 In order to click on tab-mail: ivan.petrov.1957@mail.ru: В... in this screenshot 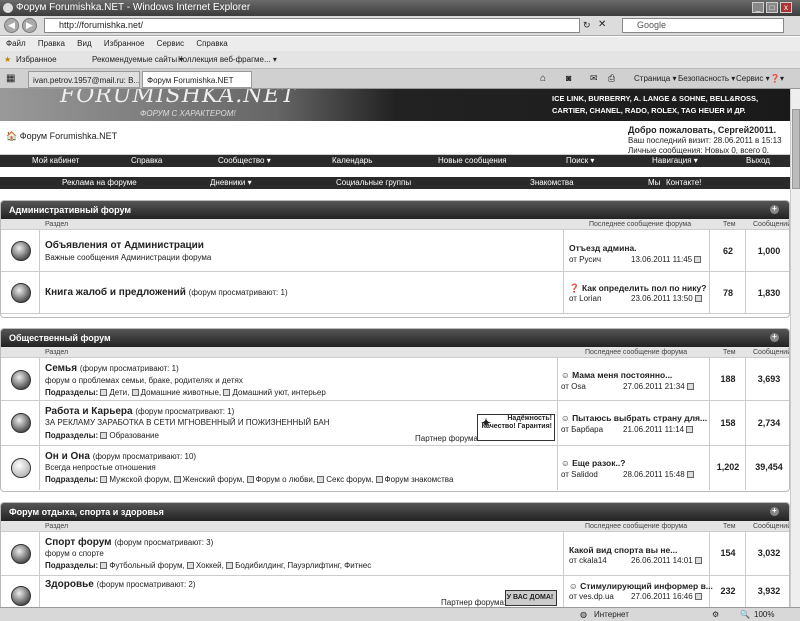, I will do `click(84, 79)`.